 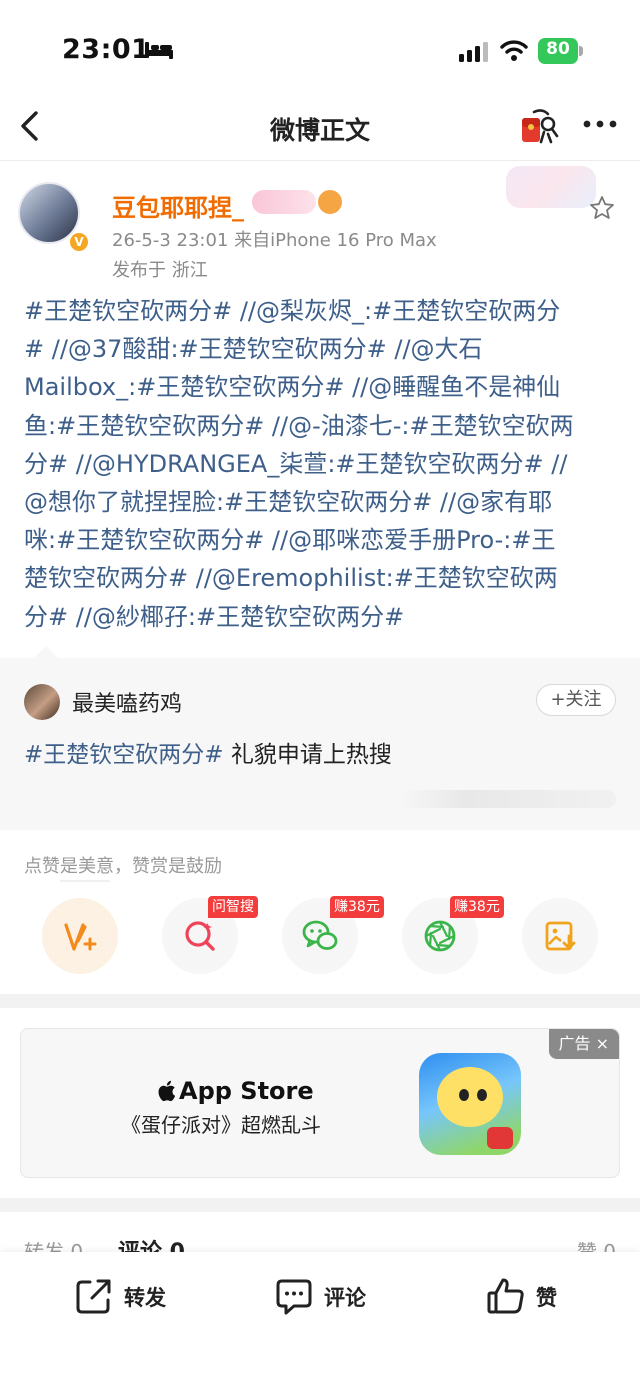 What do you see at coordinates (508, 799) in the screenshot?
I see `quoted-image-placeholder` at bounding box center [508, 799].